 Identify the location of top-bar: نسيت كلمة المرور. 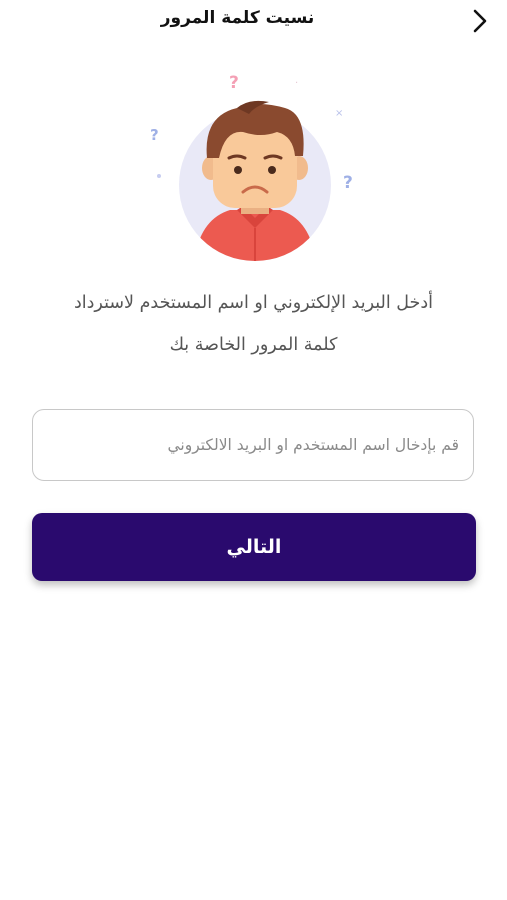
(253, 21).